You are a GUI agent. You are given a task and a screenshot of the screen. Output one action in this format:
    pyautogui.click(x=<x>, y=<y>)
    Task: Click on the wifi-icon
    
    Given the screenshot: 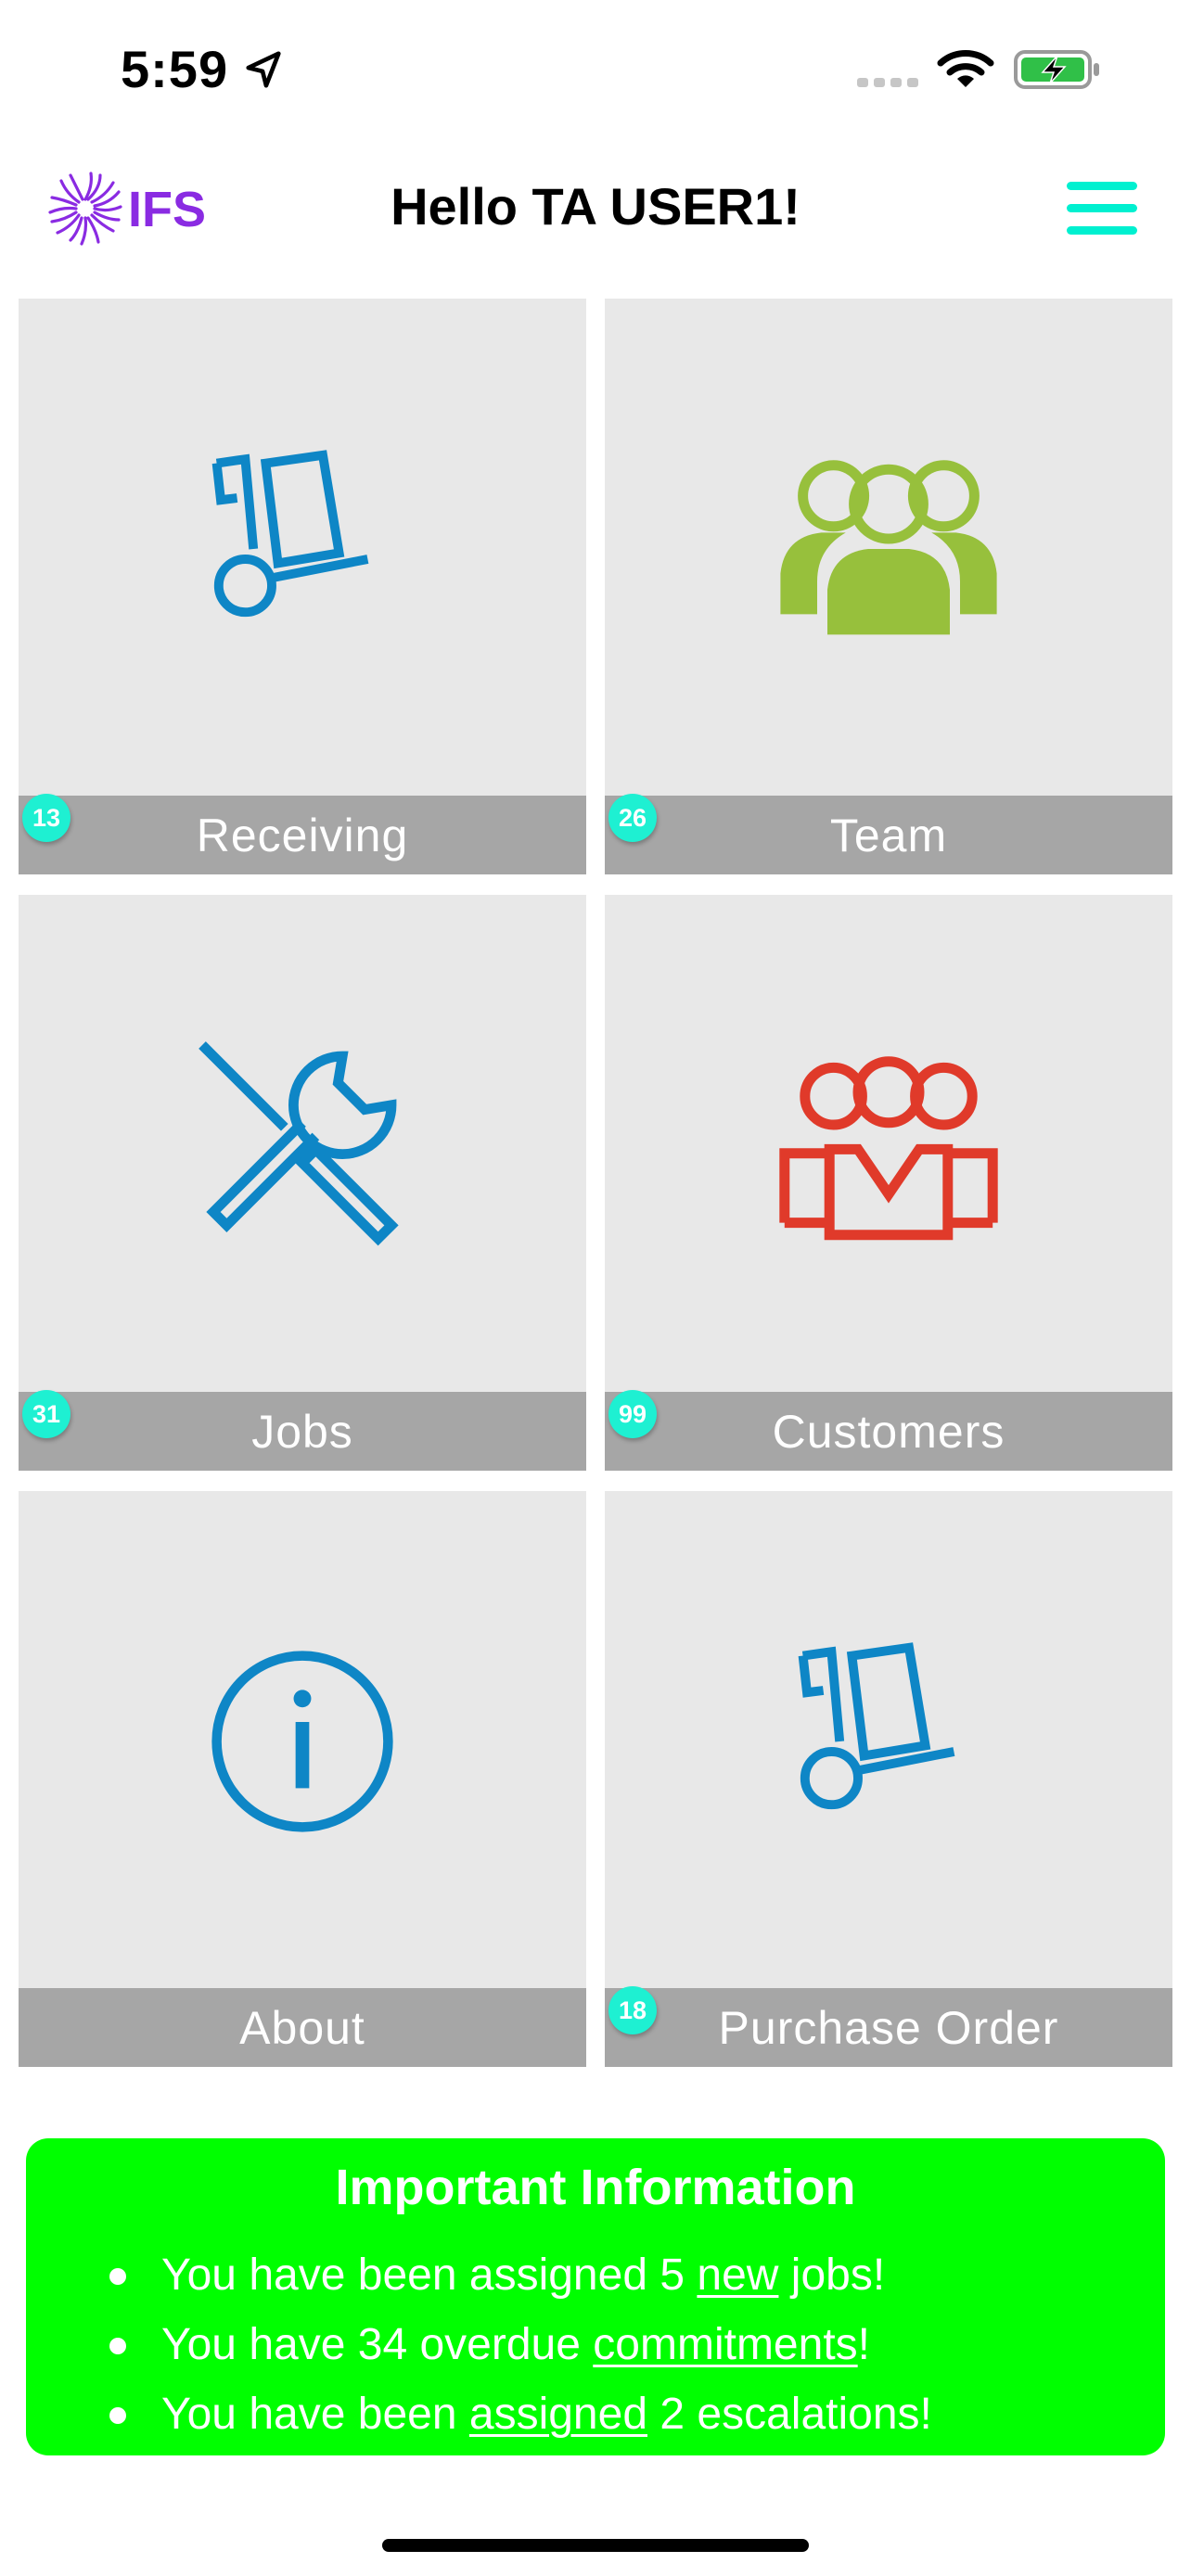 What is the action you would take?
    pyautogui.click(x=966, y=68)
    